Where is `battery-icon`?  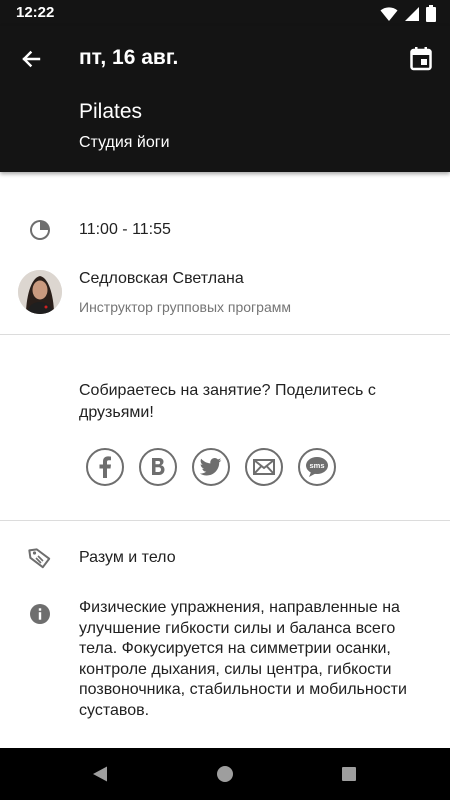
battery-icon is located at coordinates (431, 13).